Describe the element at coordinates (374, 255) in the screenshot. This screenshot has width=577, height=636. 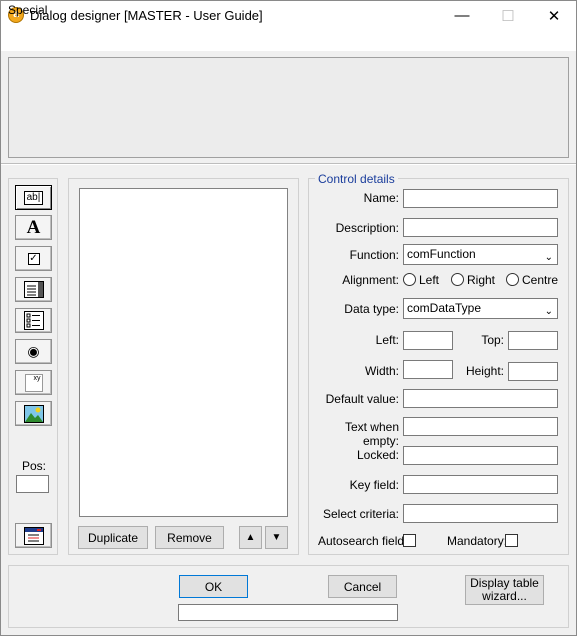
I see `function-label: Function:` at that location.